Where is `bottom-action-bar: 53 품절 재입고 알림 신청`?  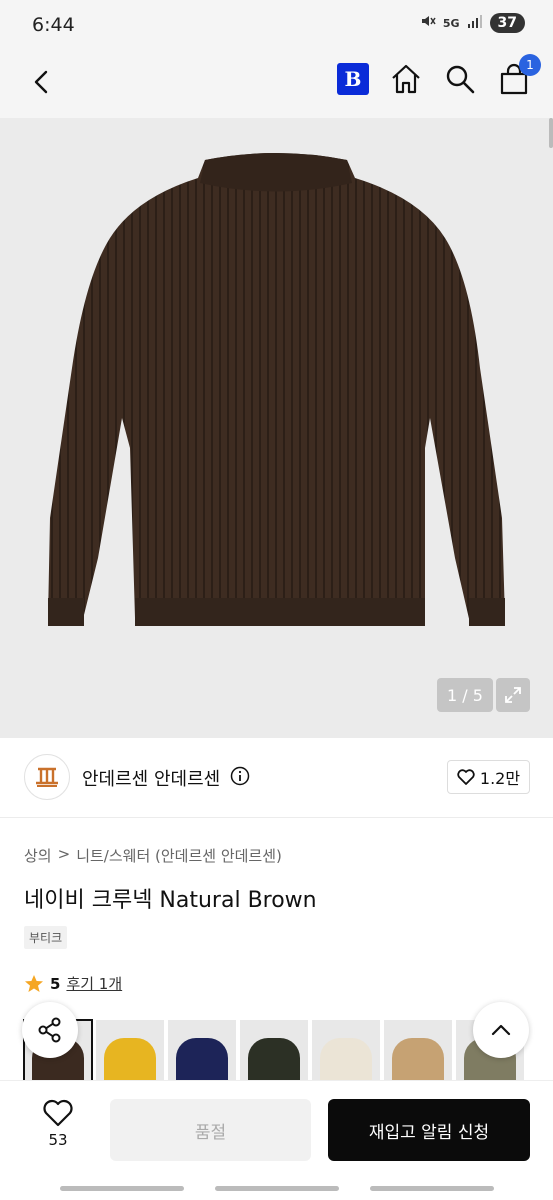 bottom-action-bar: 53 품절 재입고 알림 신청 is located at coordinates (276, 1128).